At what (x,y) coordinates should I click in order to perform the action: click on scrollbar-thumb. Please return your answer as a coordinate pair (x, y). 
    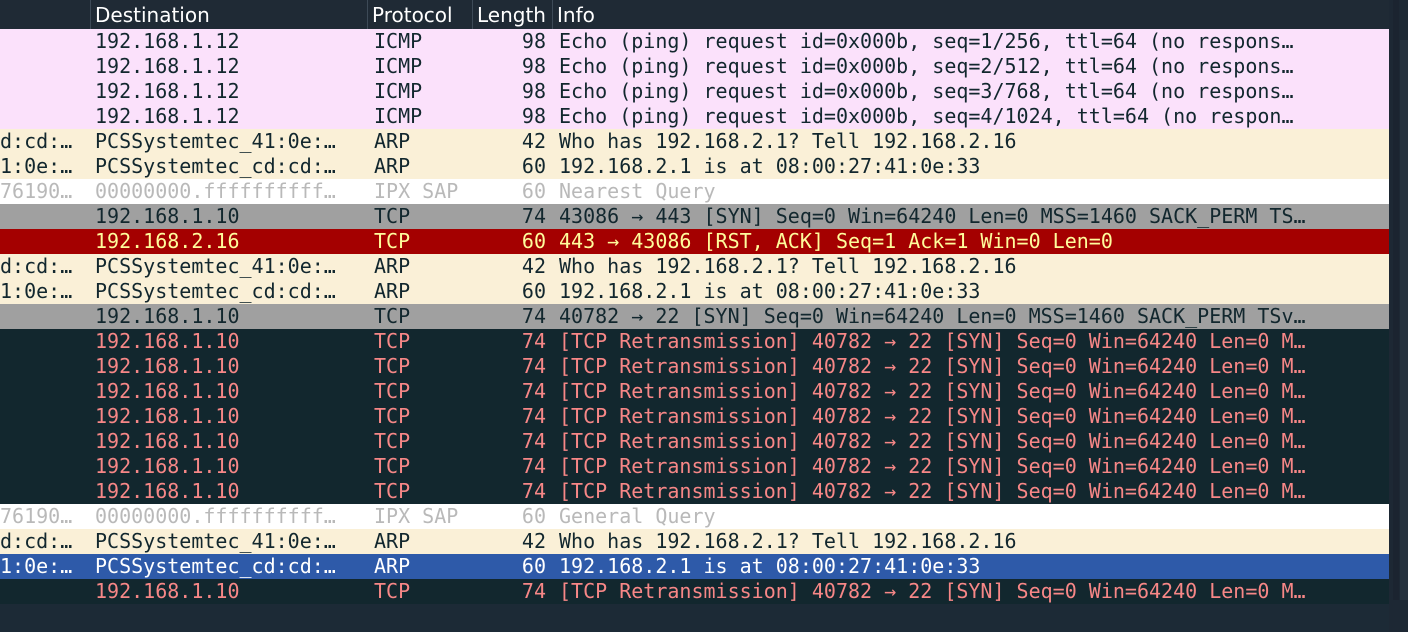
    Looking at the image, I should click on (1396, 300).